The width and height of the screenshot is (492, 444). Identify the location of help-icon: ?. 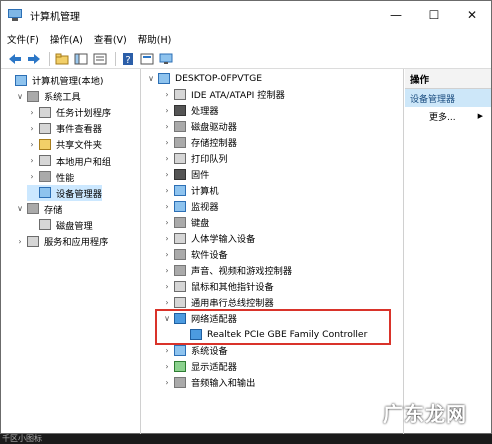
(128, 59).